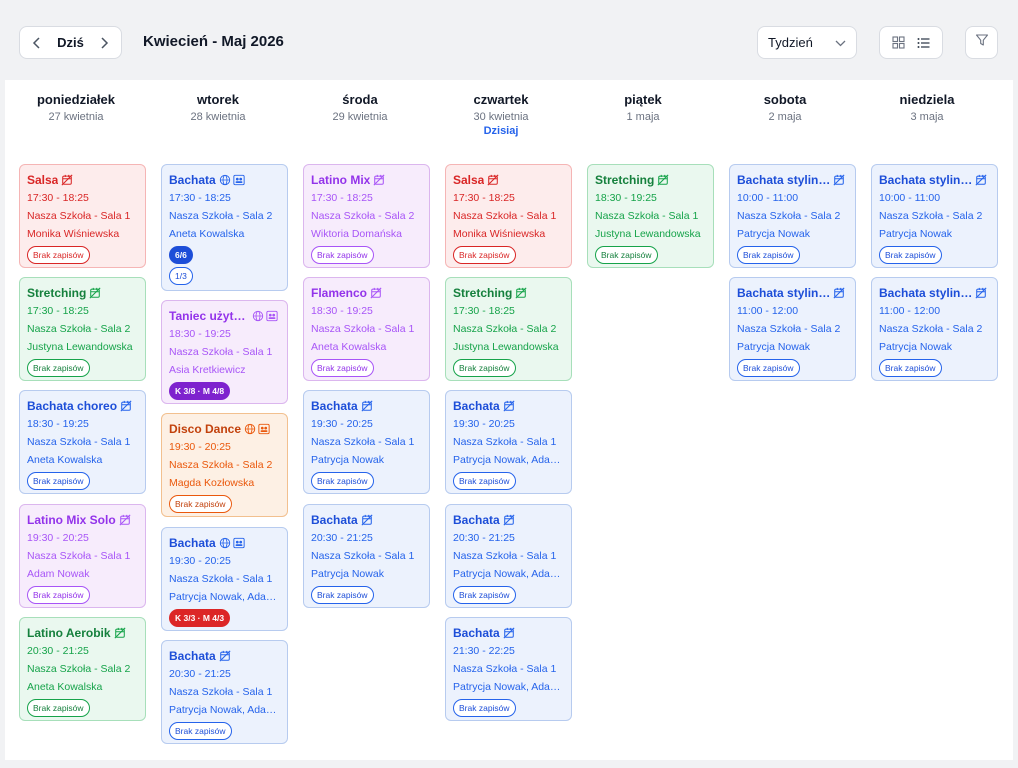  What do you see at coordinates (218, 99) in the screenshot?
I see `day-name: wtorek` at bounding box center [218, 99].